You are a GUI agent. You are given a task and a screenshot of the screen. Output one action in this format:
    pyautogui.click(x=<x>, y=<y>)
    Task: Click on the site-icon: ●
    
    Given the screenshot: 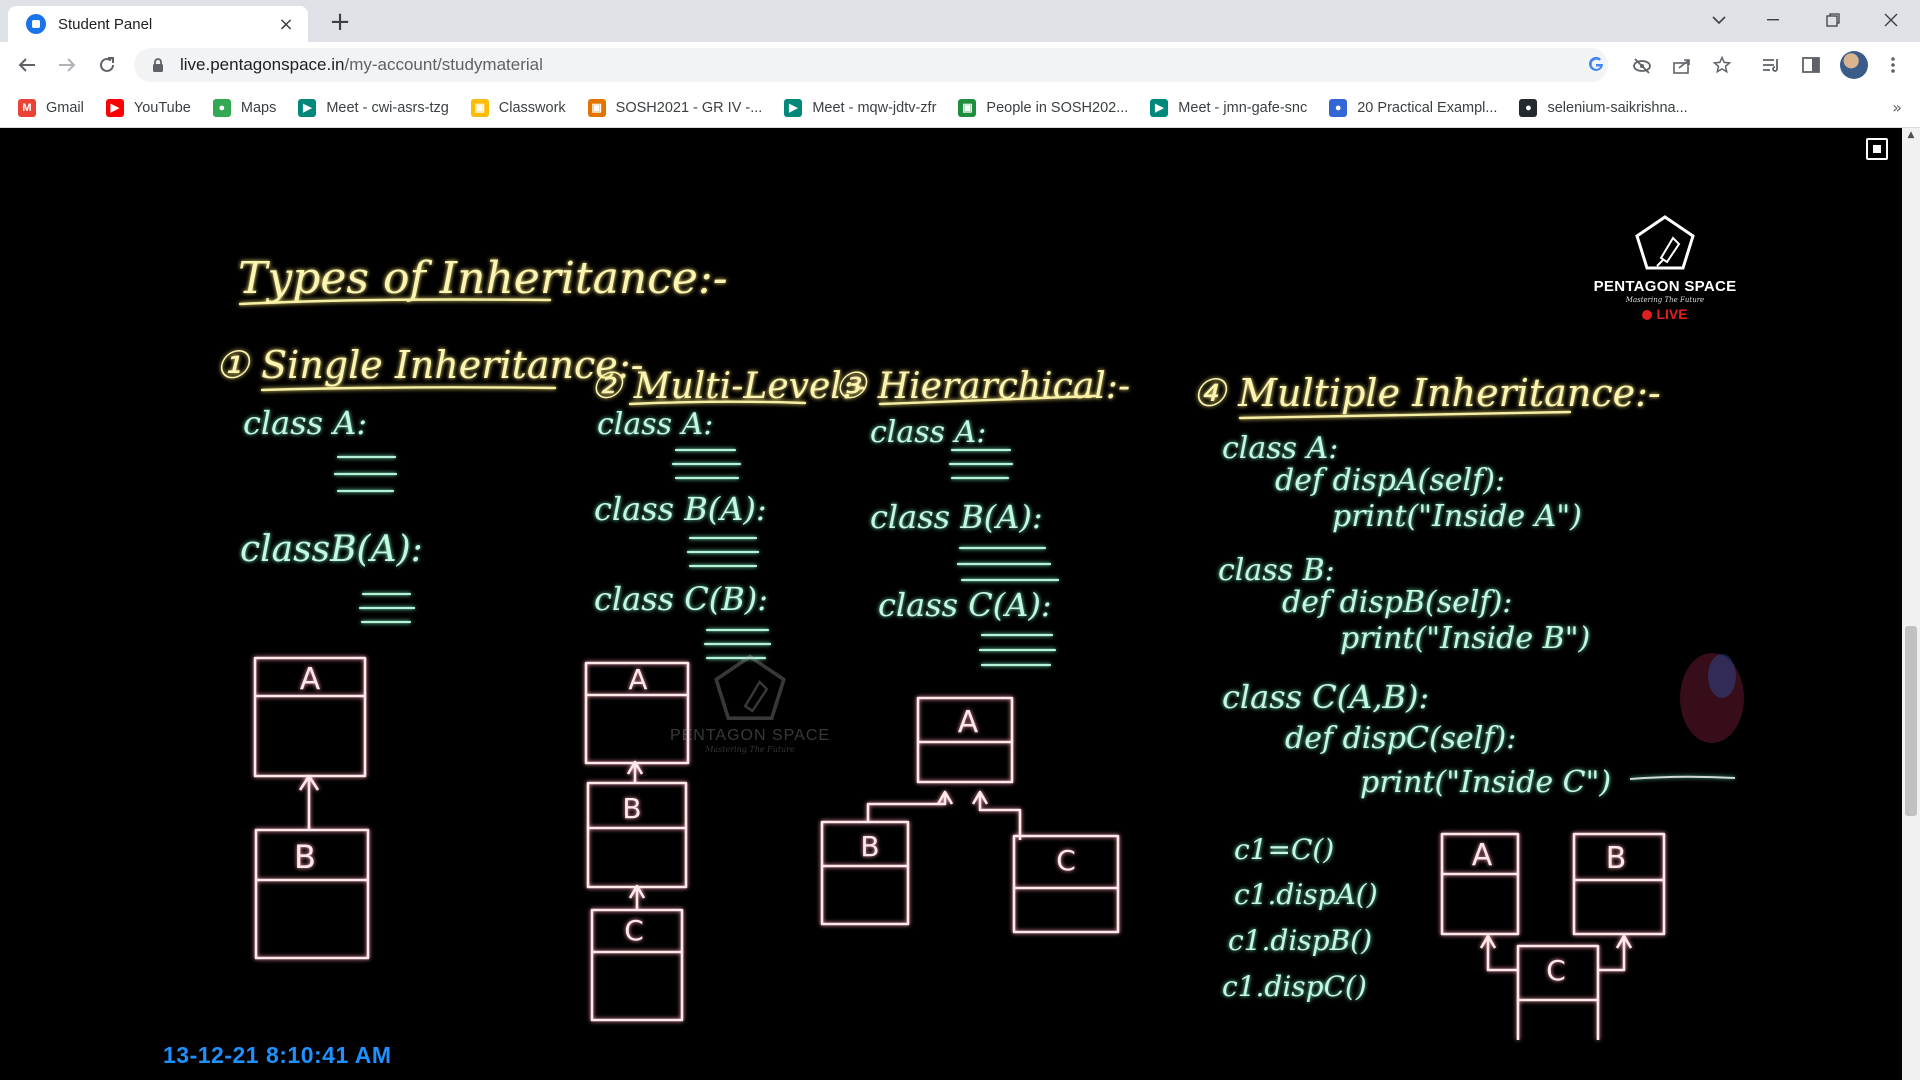 What is the action you would take?
    pyautogui.click(x=1338, y=107)
    